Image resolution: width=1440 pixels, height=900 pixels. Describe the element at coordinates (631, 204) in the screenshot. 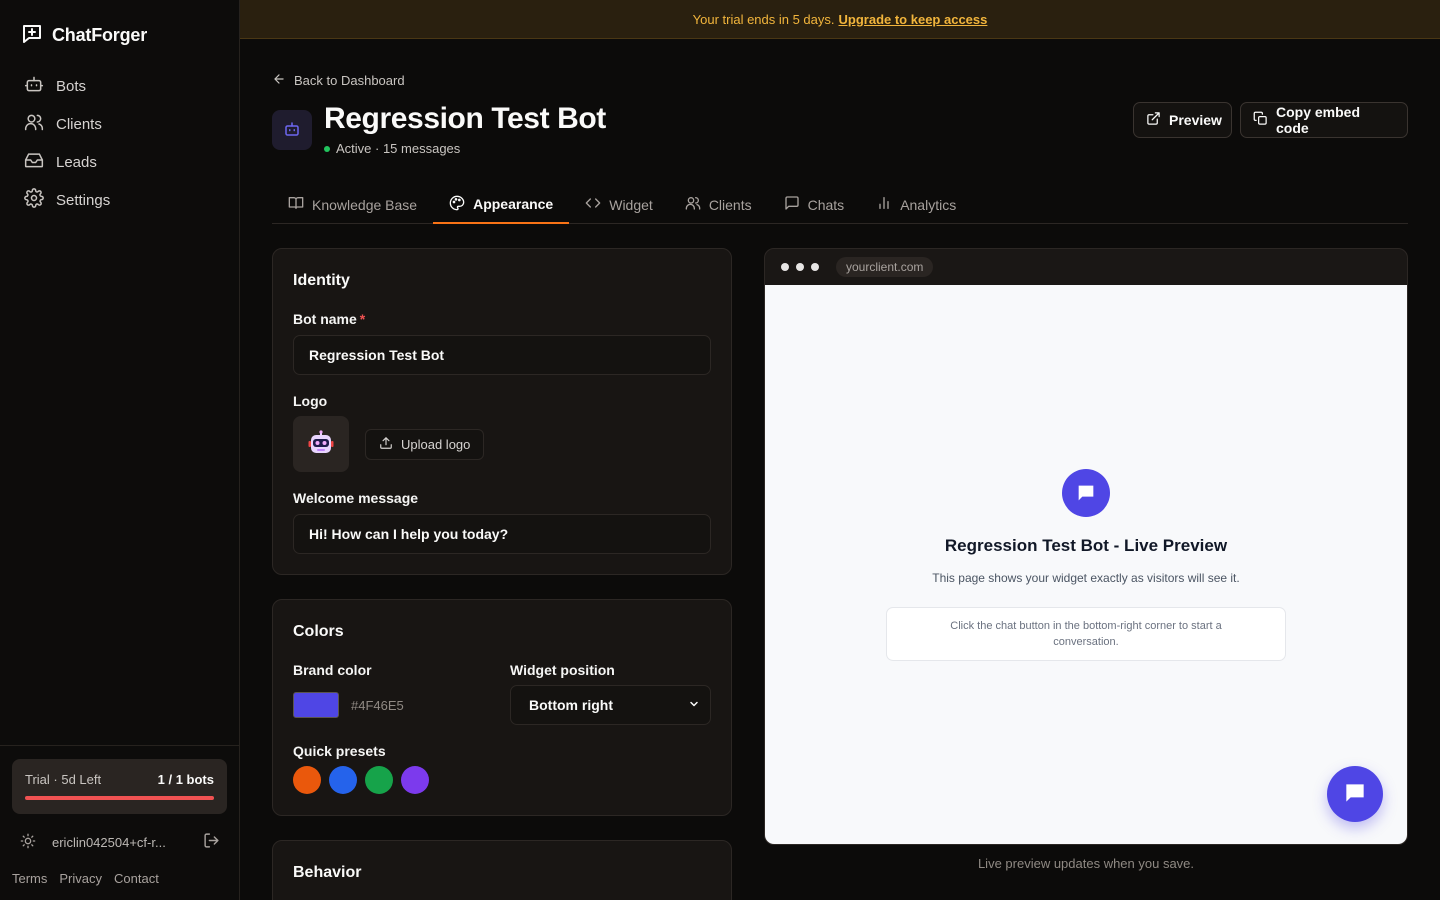

I see `tab-label: Widget` at that location.